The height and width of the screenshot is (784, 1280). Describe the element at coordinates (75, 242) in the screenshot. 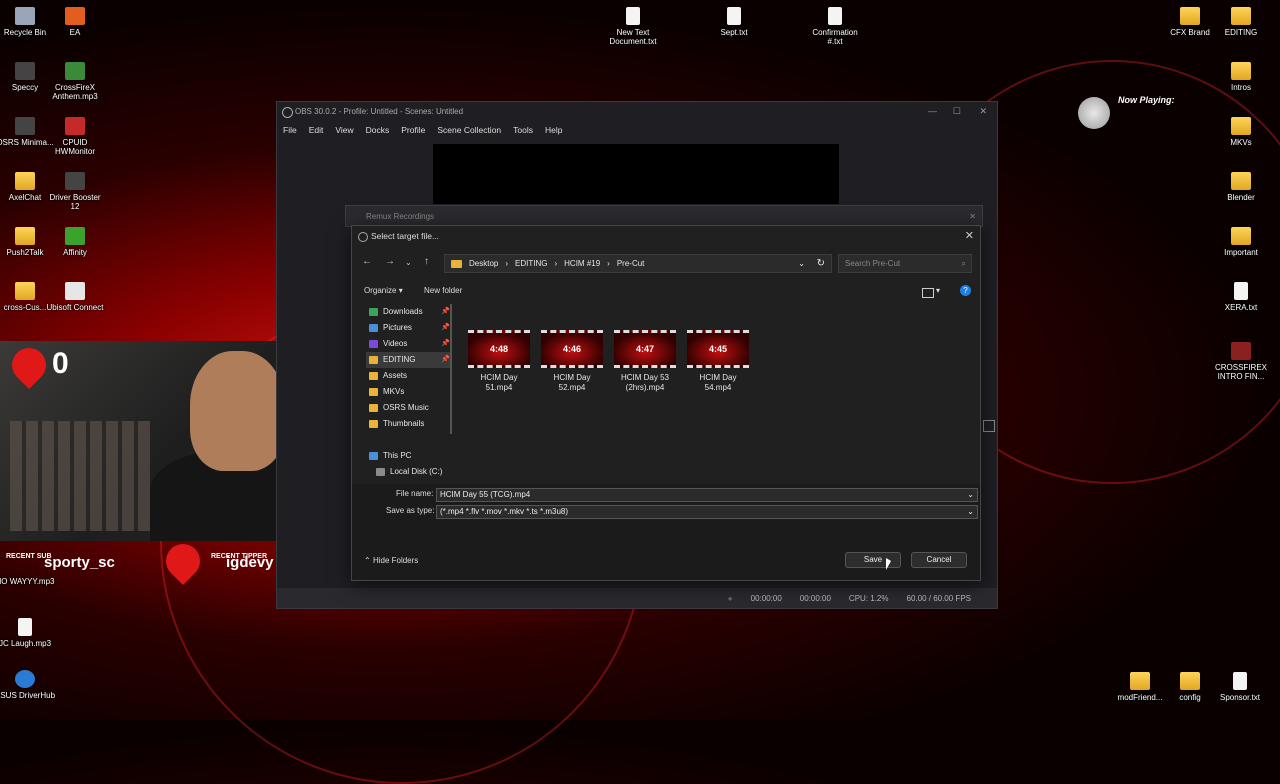

I see `desktop-icon-affinity: Affinity` at that location.